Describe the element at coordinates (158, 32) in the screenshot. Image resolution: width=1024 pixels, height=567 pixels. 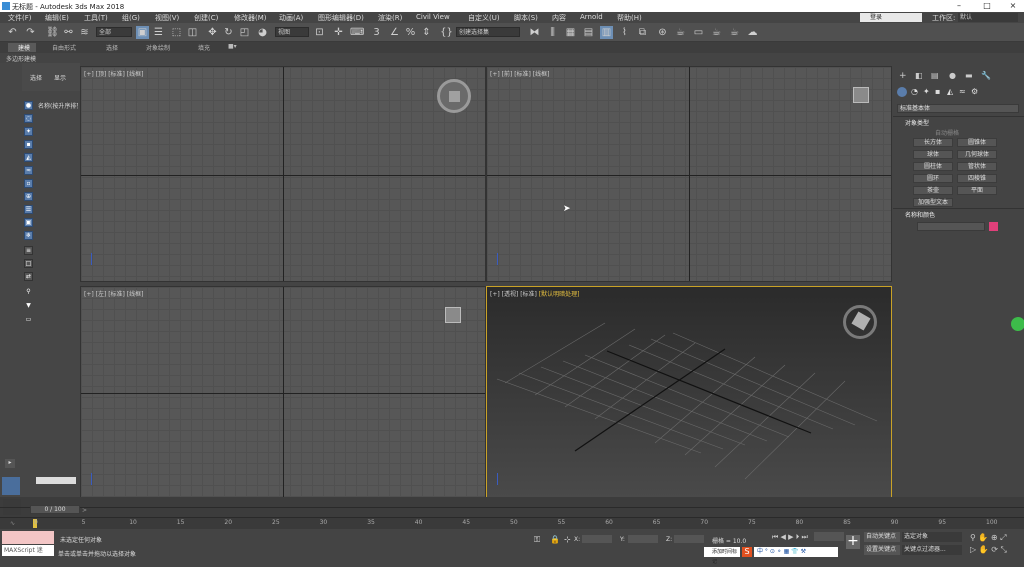
I see `select-by-name-icon: ☰` at that location.